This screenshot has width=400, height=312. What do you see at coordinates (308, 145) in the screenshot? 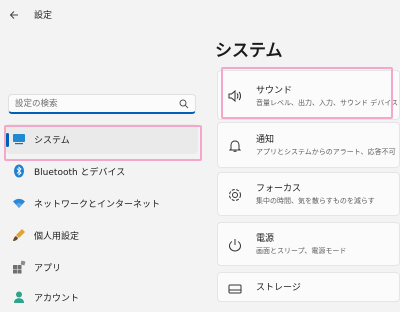
I see `notifications-card: 通知 アプリとシステムからのアラート、応答不可` at bounding box center [308, 145].